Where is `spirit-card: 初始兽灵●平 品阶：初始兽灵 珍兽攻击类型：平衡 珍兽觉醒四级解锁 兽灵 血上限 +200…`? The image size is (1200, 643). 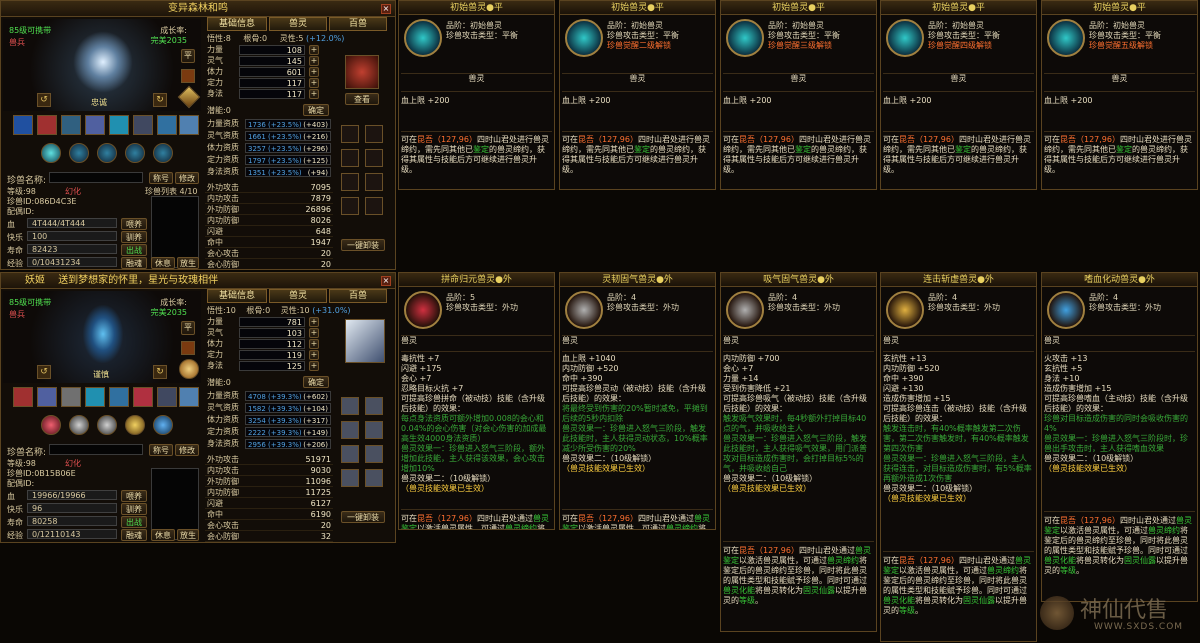 spirit-card: 初始兽灵●平 品阶：初始兽灵 珍兽攻击类型：平衡 珍兽觉醒四级解锁 兽灵 血上限 +200… is located at coordinates (958, 95).